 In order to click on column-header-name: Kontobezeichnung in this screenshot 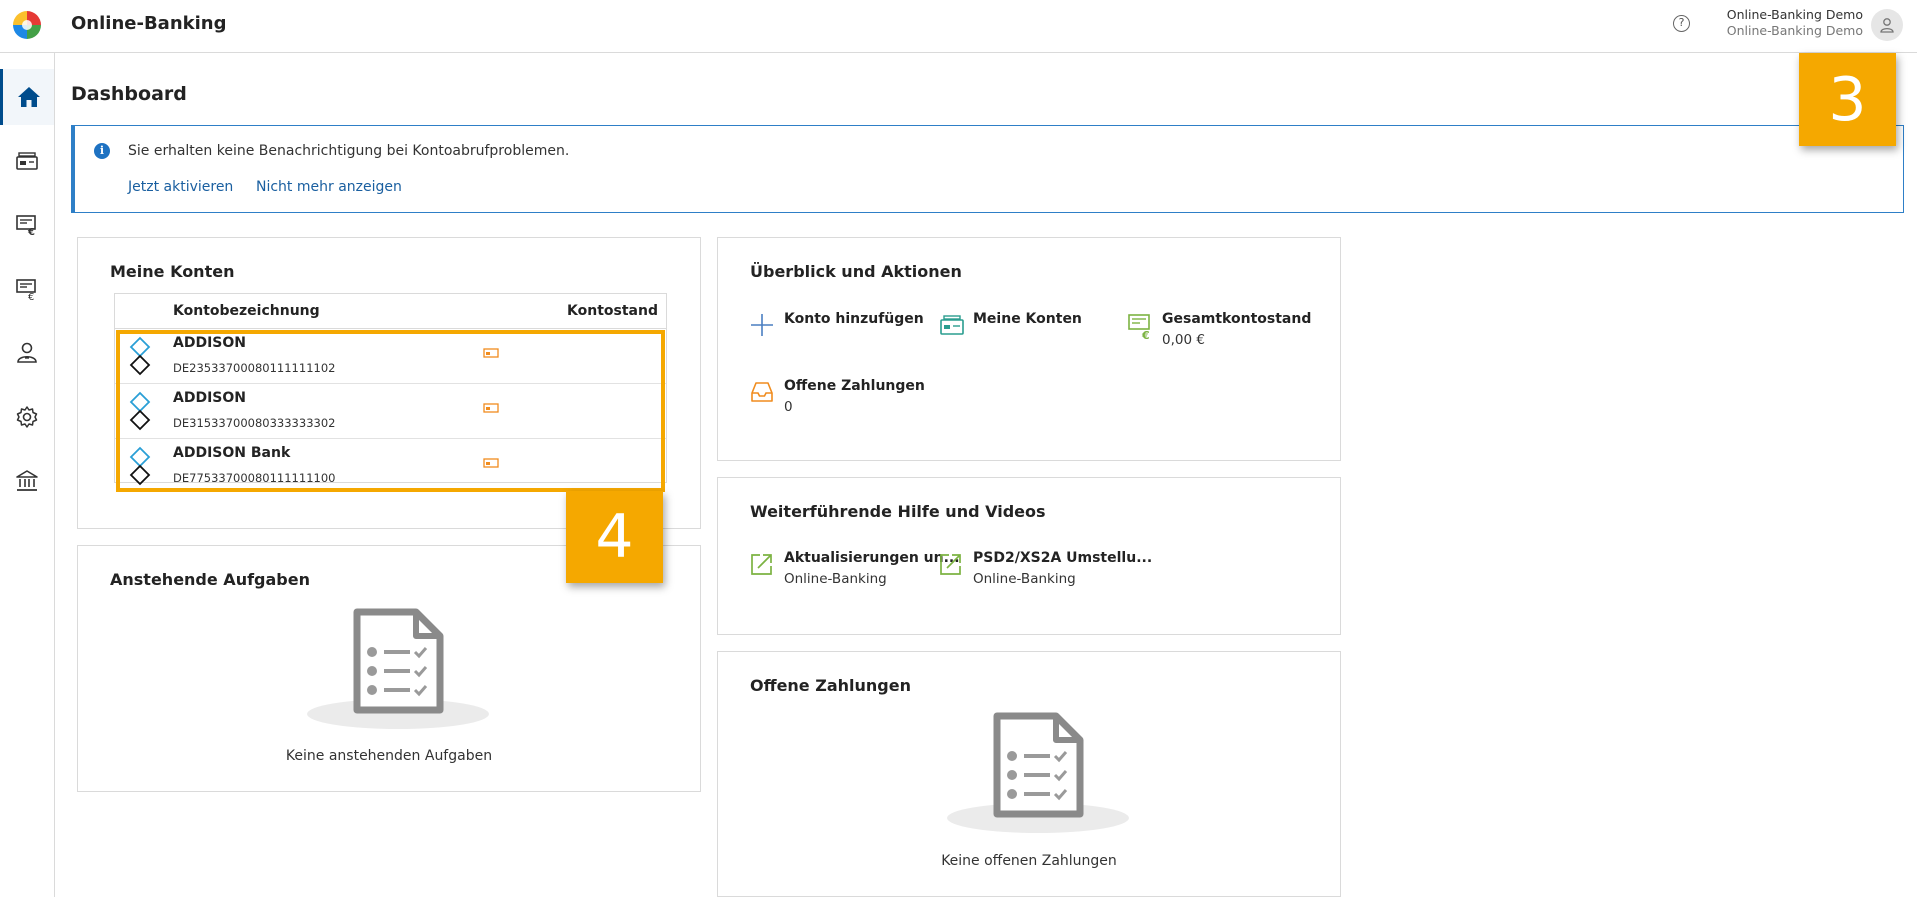, I will do `click(246, 311)`.